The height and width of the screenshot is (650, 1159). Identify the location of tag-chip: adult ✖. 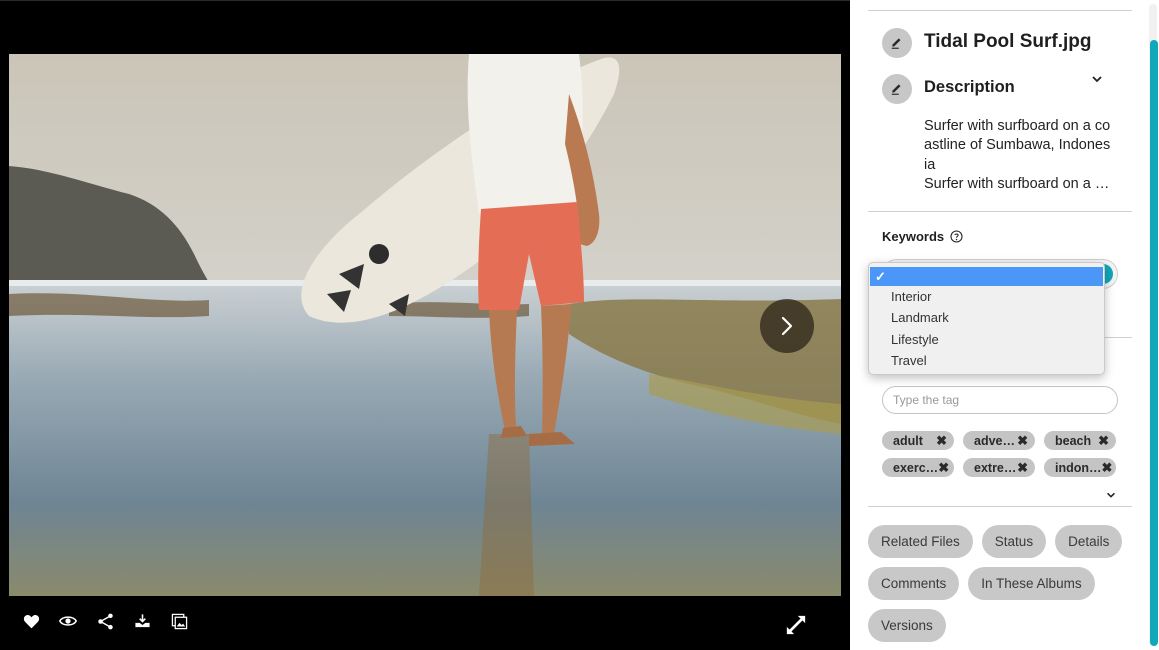
(918, 440).